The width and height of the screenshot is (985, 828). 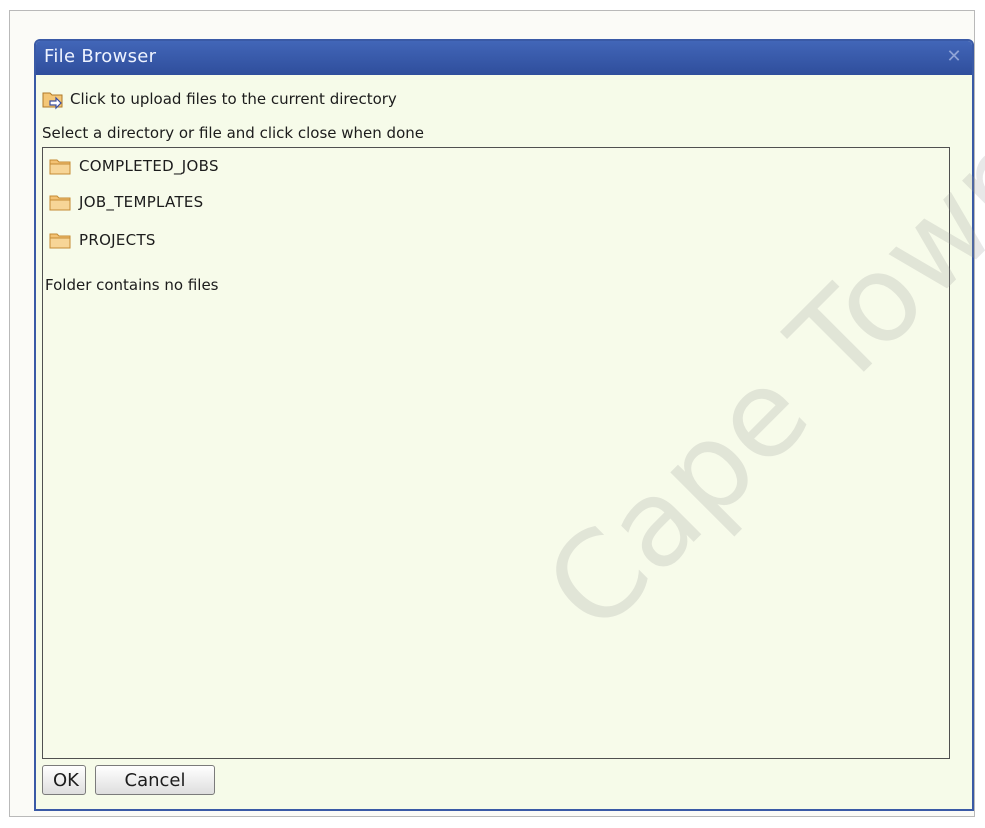 I want to click on empty-folder-note: Folder contains no files, so click(x=132, y=285).